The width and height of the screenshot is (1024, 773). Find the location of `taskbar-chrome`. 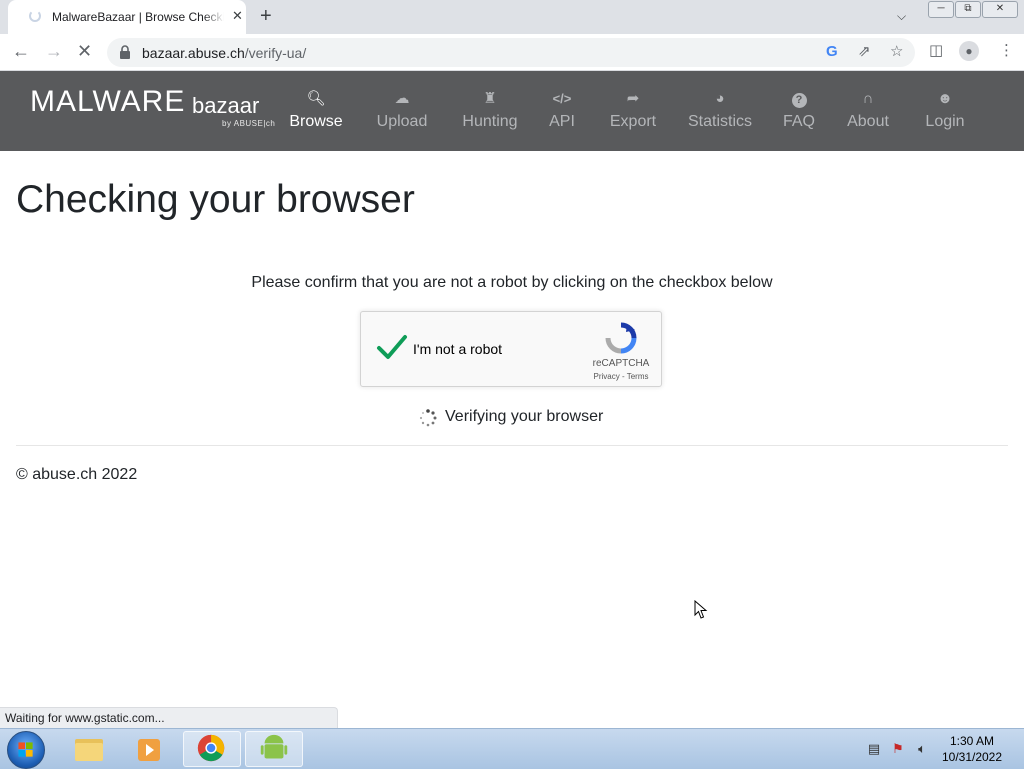

taskbar-chrome is located at coordinates (212, 749).